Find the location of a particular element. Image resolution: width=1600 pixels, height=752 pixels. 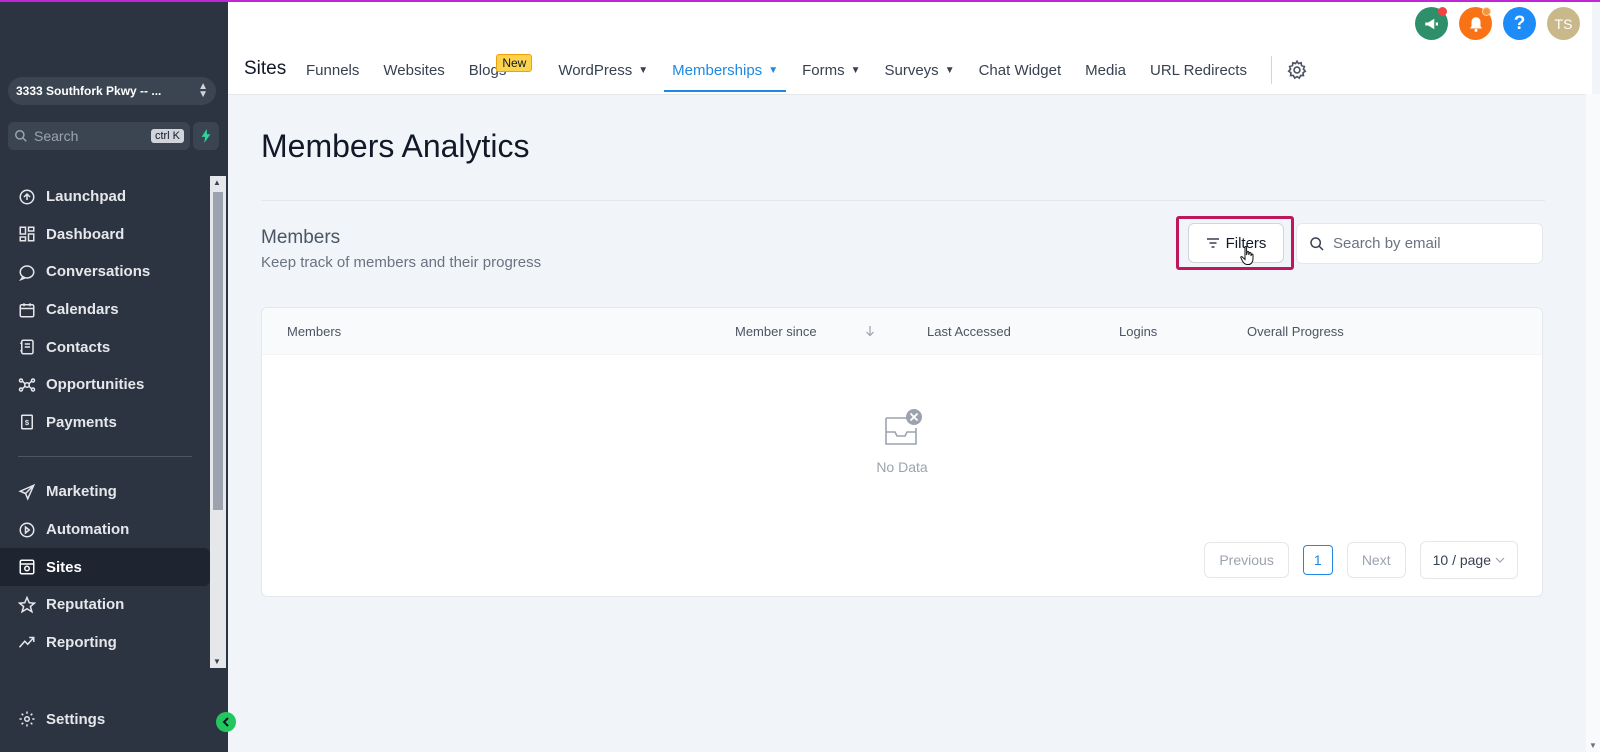

tab-websites: Websites is located at coordinates (413, 70).